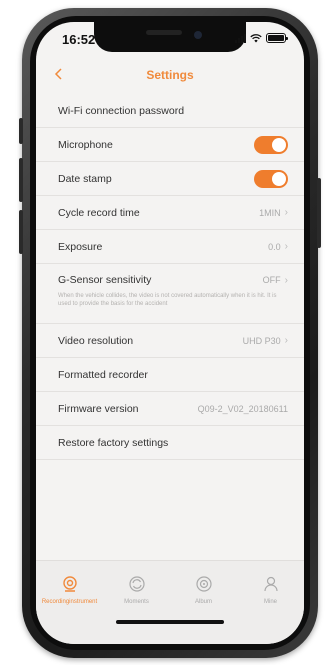 The height and width of the screenshot is (665, 333). I want to click on video-resolution-row: Video resolution UHD P30 ›, so click(170, 341).